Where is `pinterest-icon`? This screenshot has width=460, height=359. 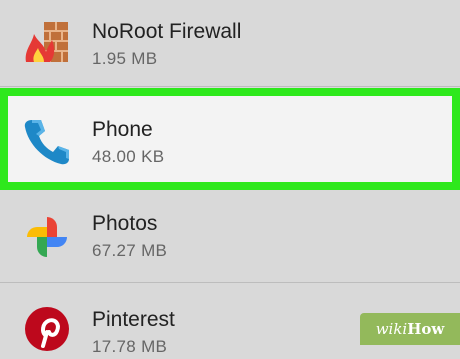
pinterest-icon is located at coordinates (47, 329).